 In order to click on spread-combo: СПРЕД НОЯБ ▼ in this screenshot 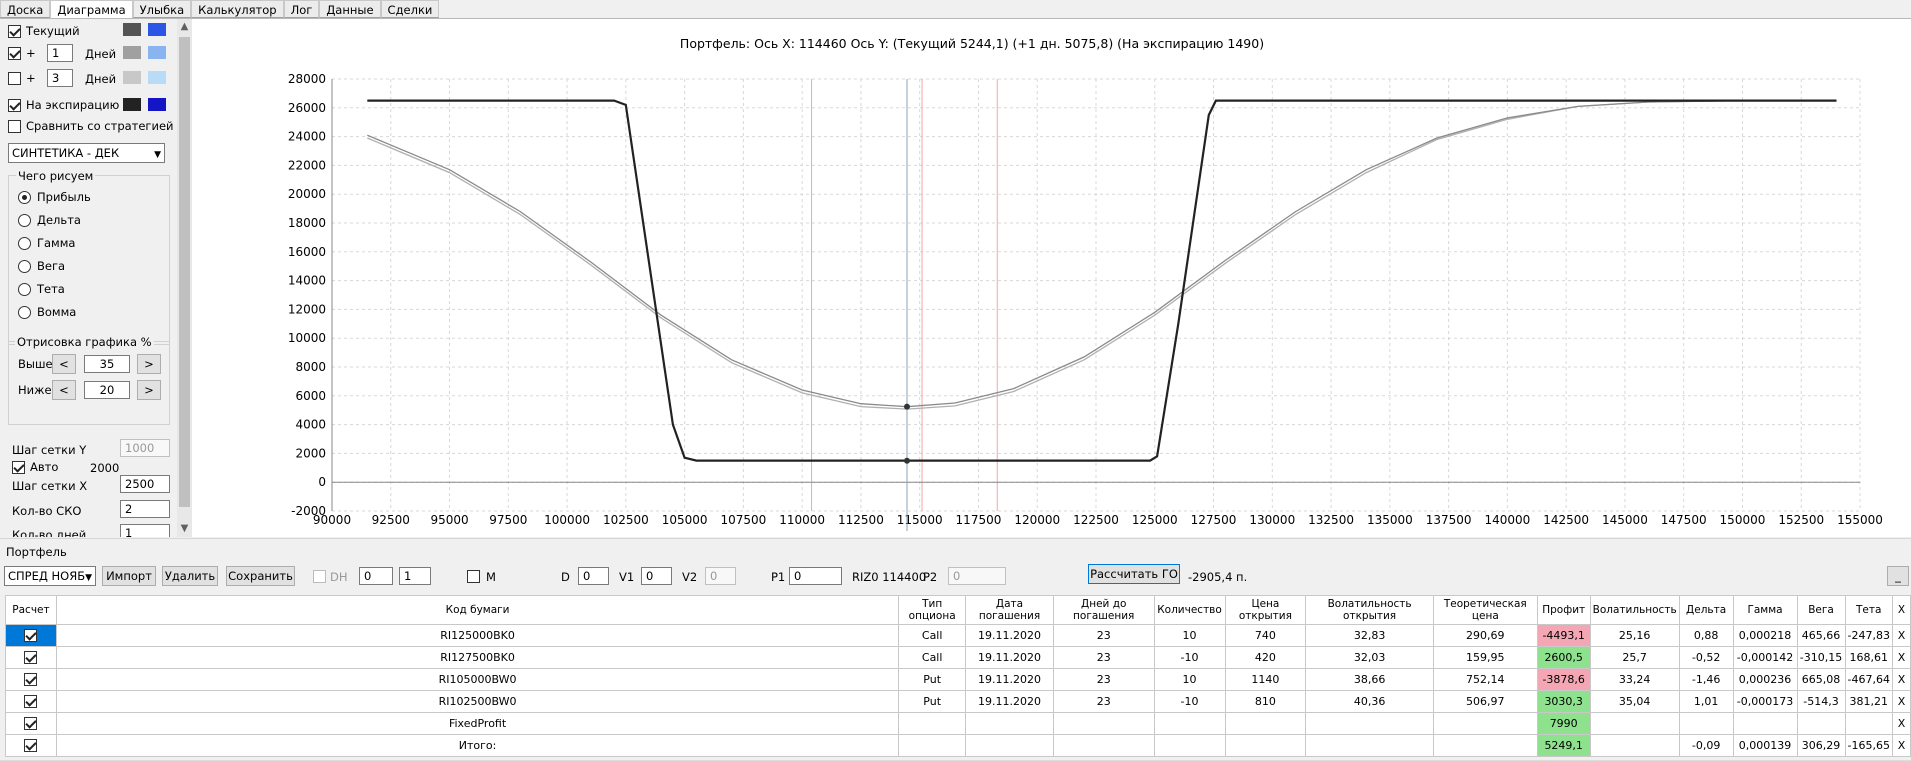, I will do `click(50, 576)`.